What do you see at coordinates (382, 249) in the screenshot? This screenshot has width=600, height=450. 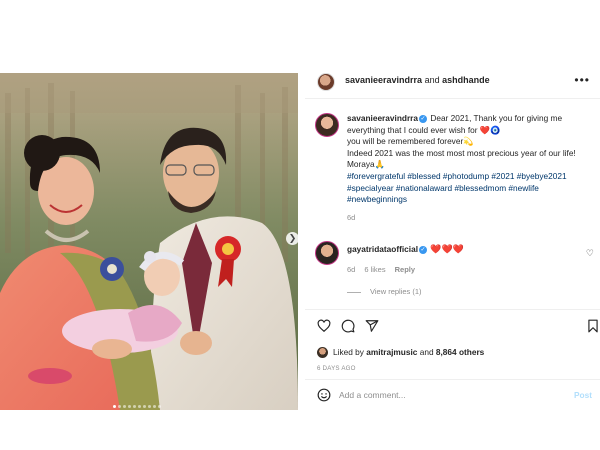 I see `commenter-username: gayatridataofficial` at bounding box center [382, 249].